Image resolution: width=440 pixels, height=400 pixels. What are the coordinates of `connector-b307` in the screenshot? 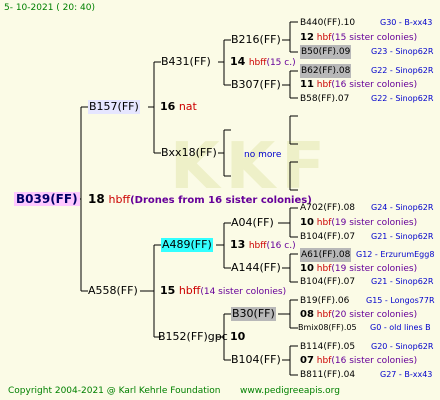 It's located at (290, 84).